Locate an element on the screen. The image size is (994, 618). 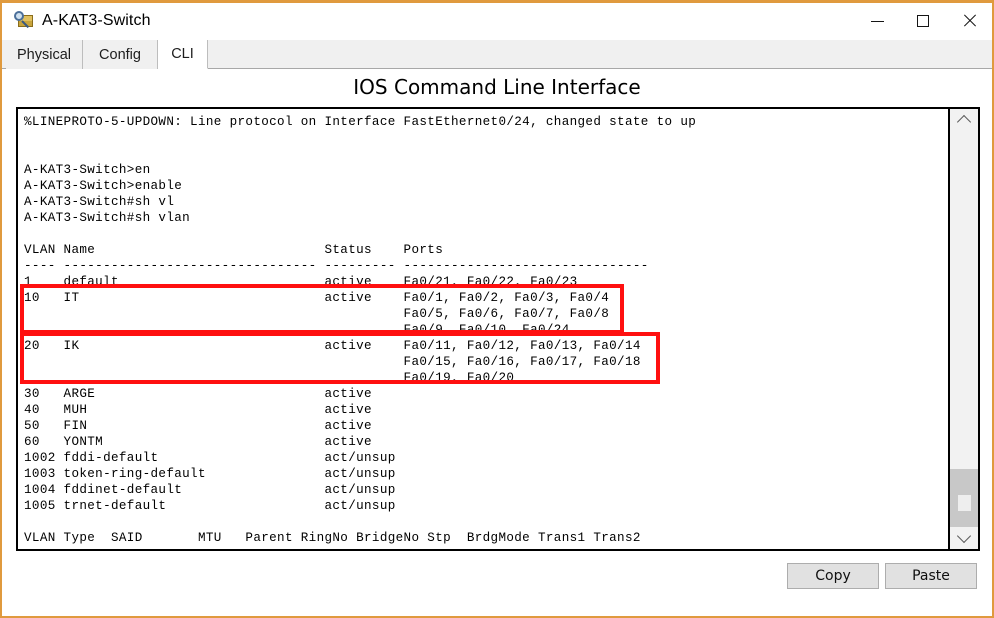
maximize-button is located at coordinates (923, 21).